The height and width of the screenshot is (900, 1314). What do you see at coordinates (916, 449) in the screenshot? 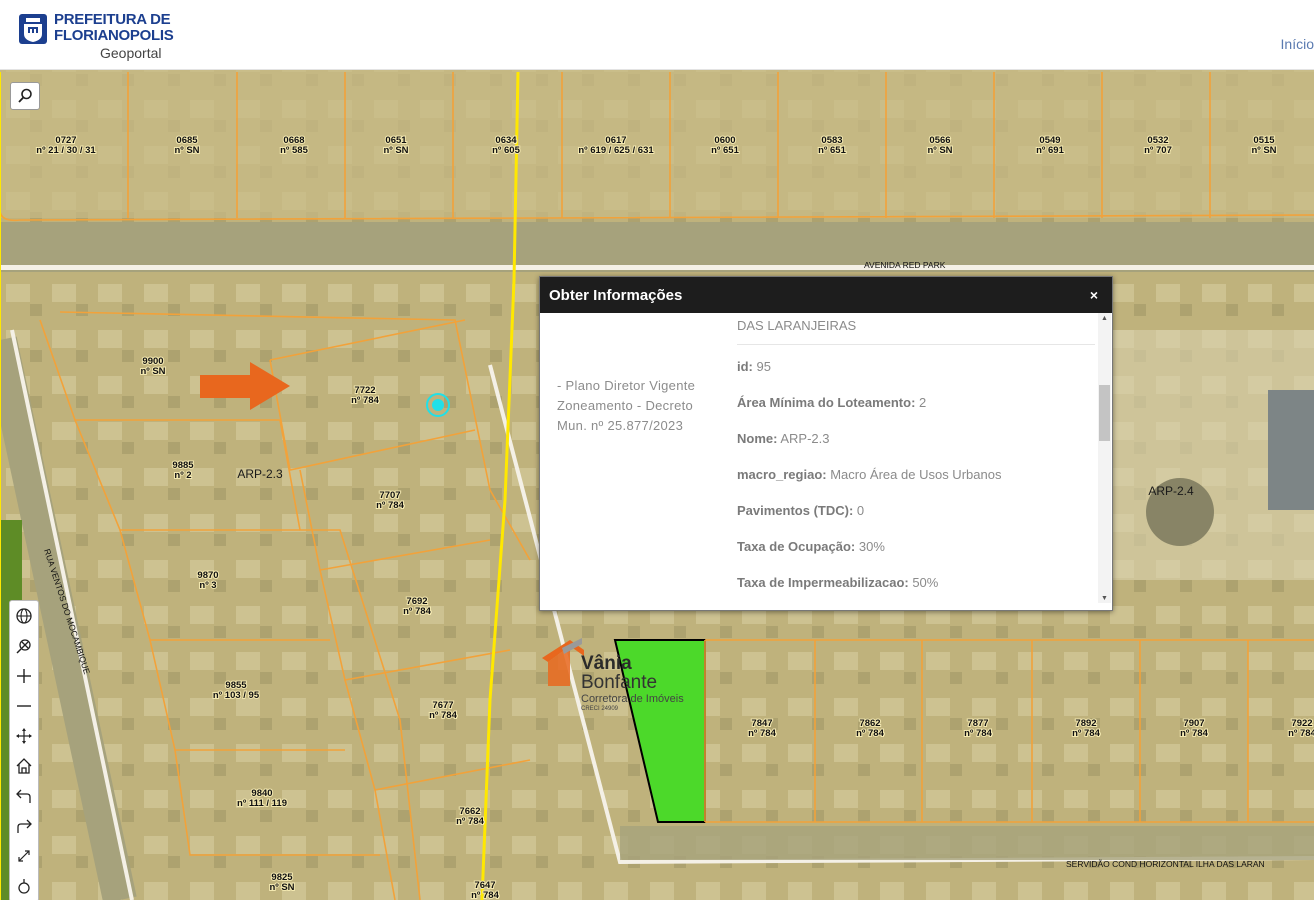
I see `attribute-row: Nome: ARP-2.3` at bounding box center [916, 449].